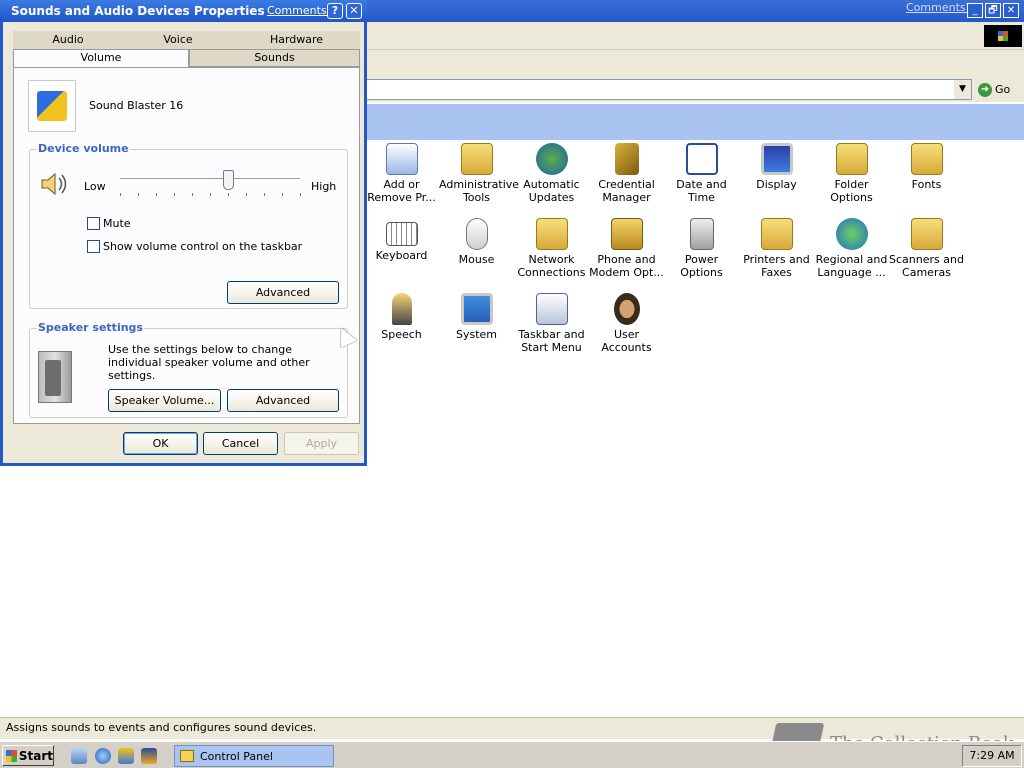 The image size is (1024, 768). I want to click on tab-volume: Volume, so click(101, 58).